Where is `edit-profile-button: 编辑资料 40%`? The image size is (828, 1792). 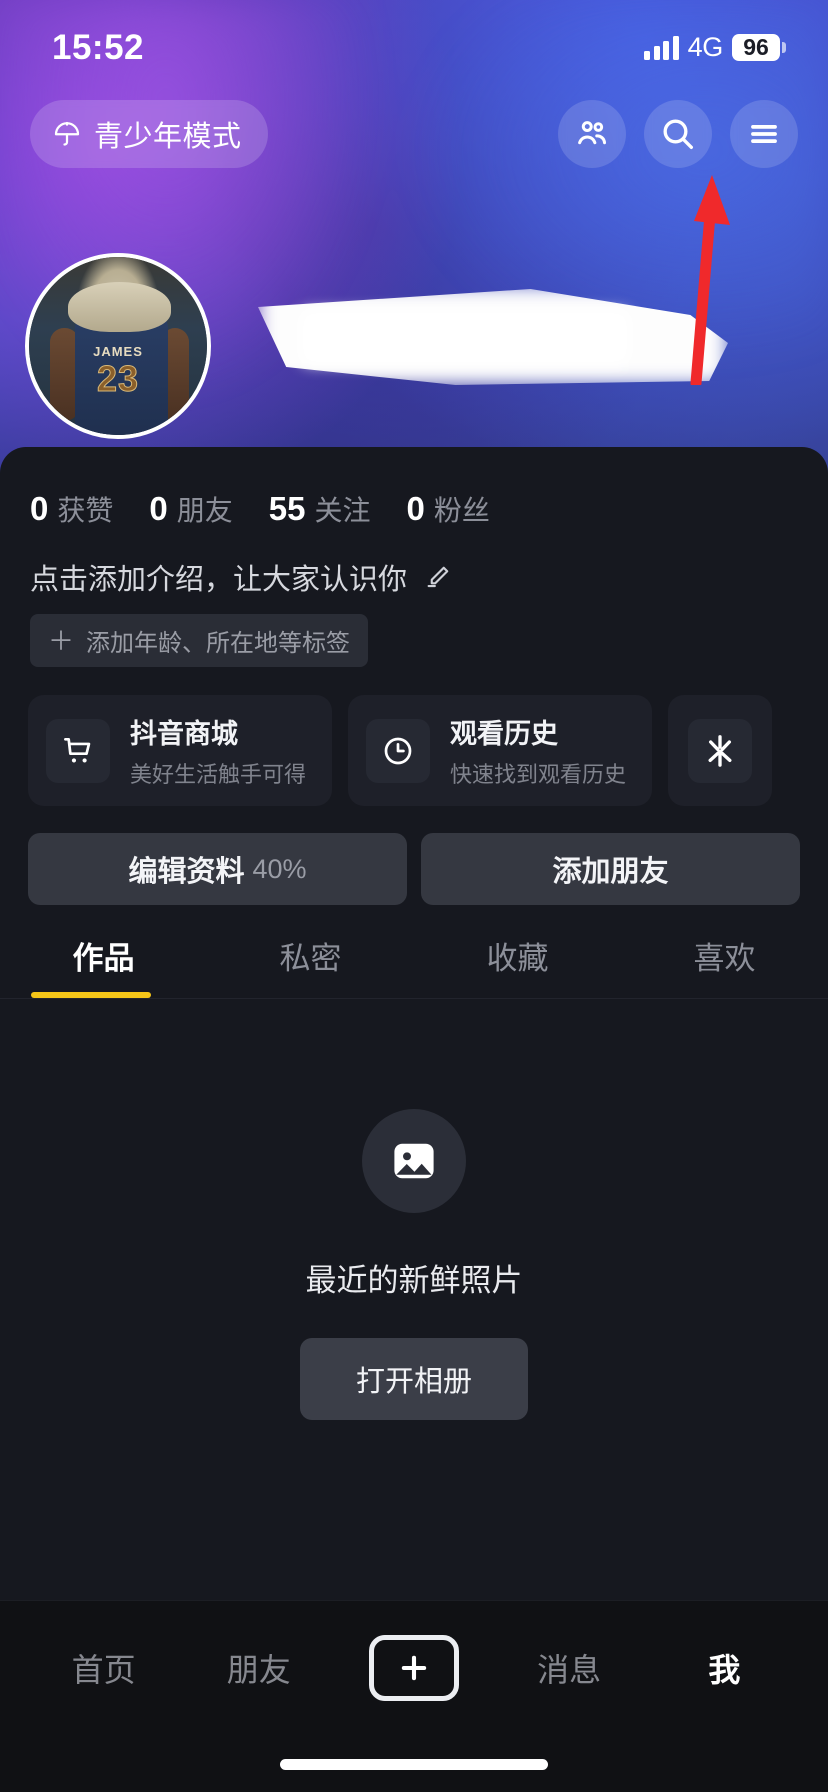 edit-profile-button: 编辑资料 40% is located at coordinates (217, 869).